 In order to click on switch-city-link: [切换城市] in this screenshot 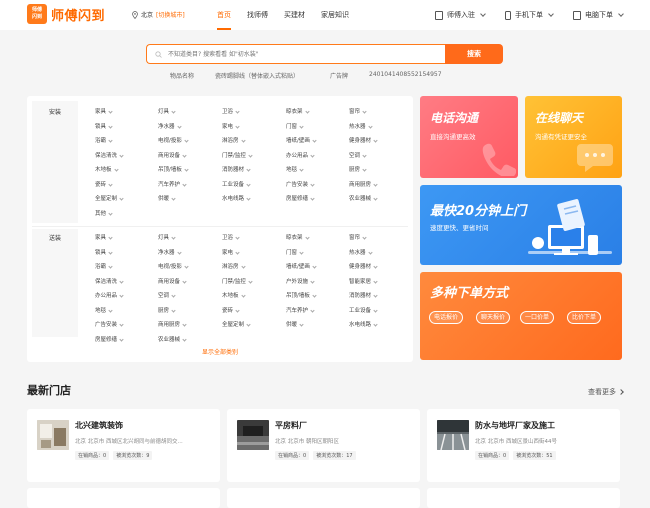, I will do `click(170, 14)`.